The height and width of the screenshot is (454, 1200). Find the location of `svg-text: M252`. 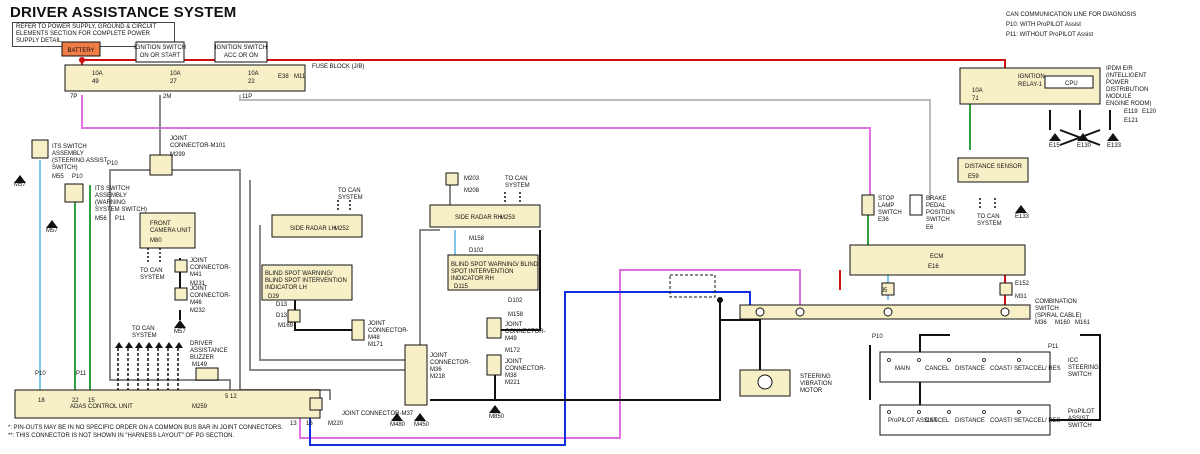

svg-text: M252 is located at coordinates (342, 229).